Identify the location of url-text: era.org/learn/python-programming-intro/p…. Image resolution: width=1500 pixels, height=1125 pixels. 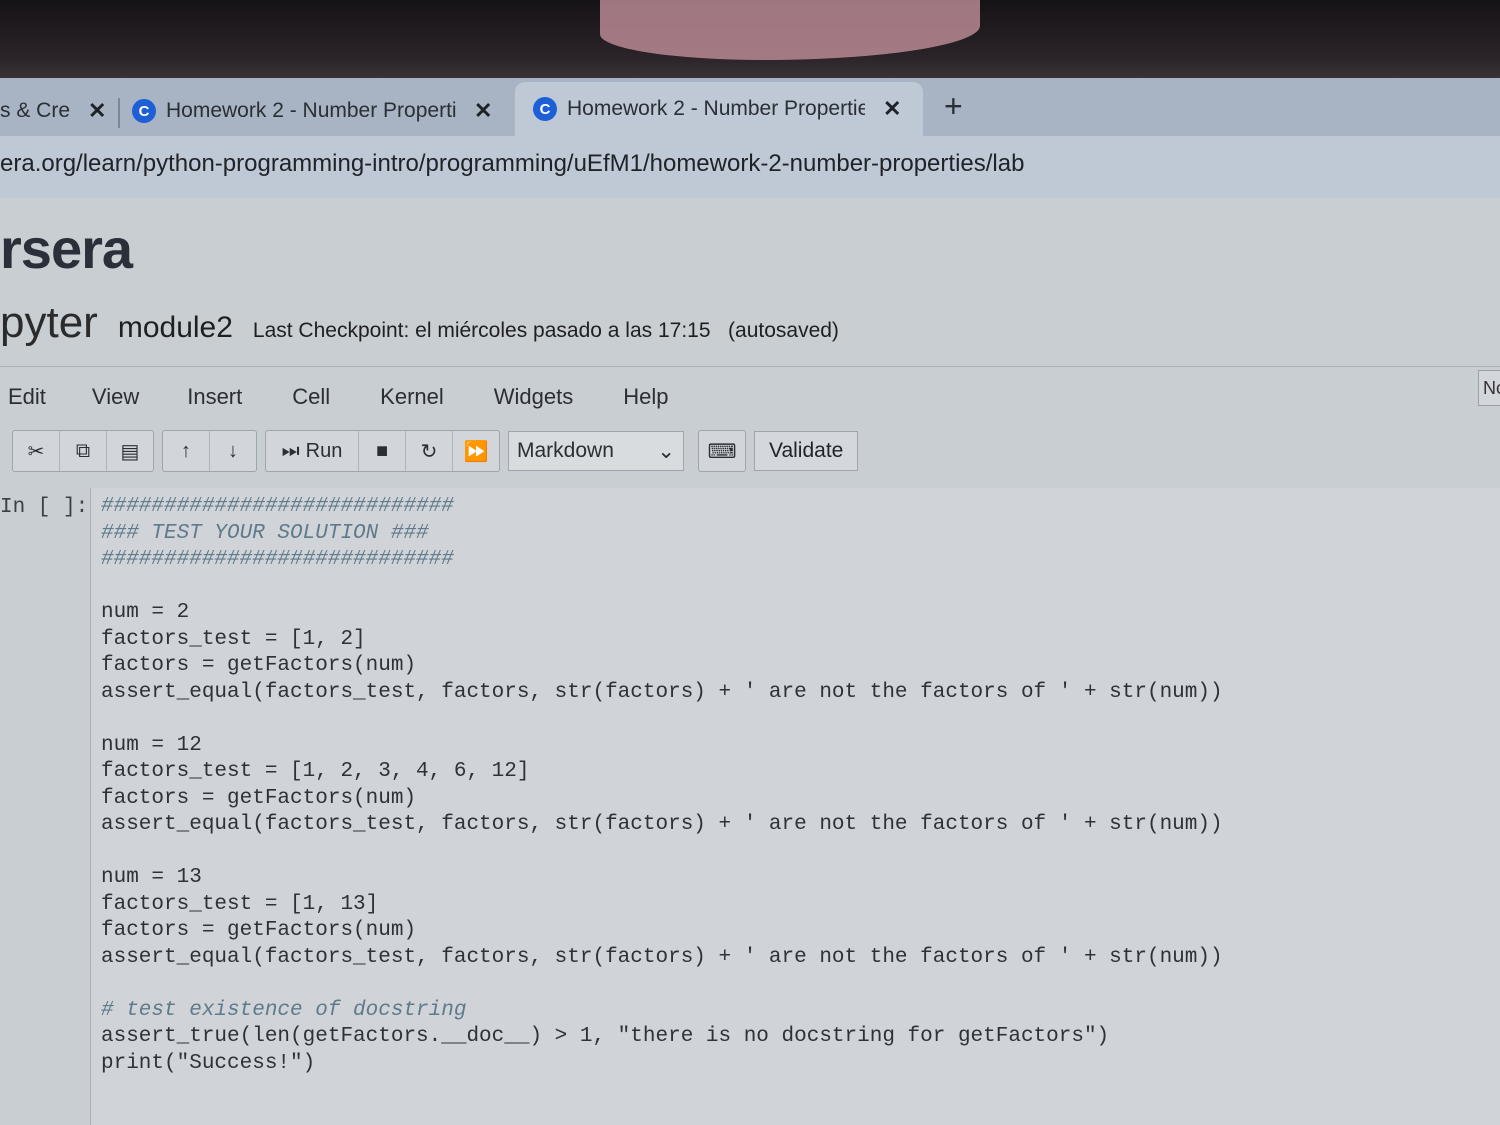
(512, 164).